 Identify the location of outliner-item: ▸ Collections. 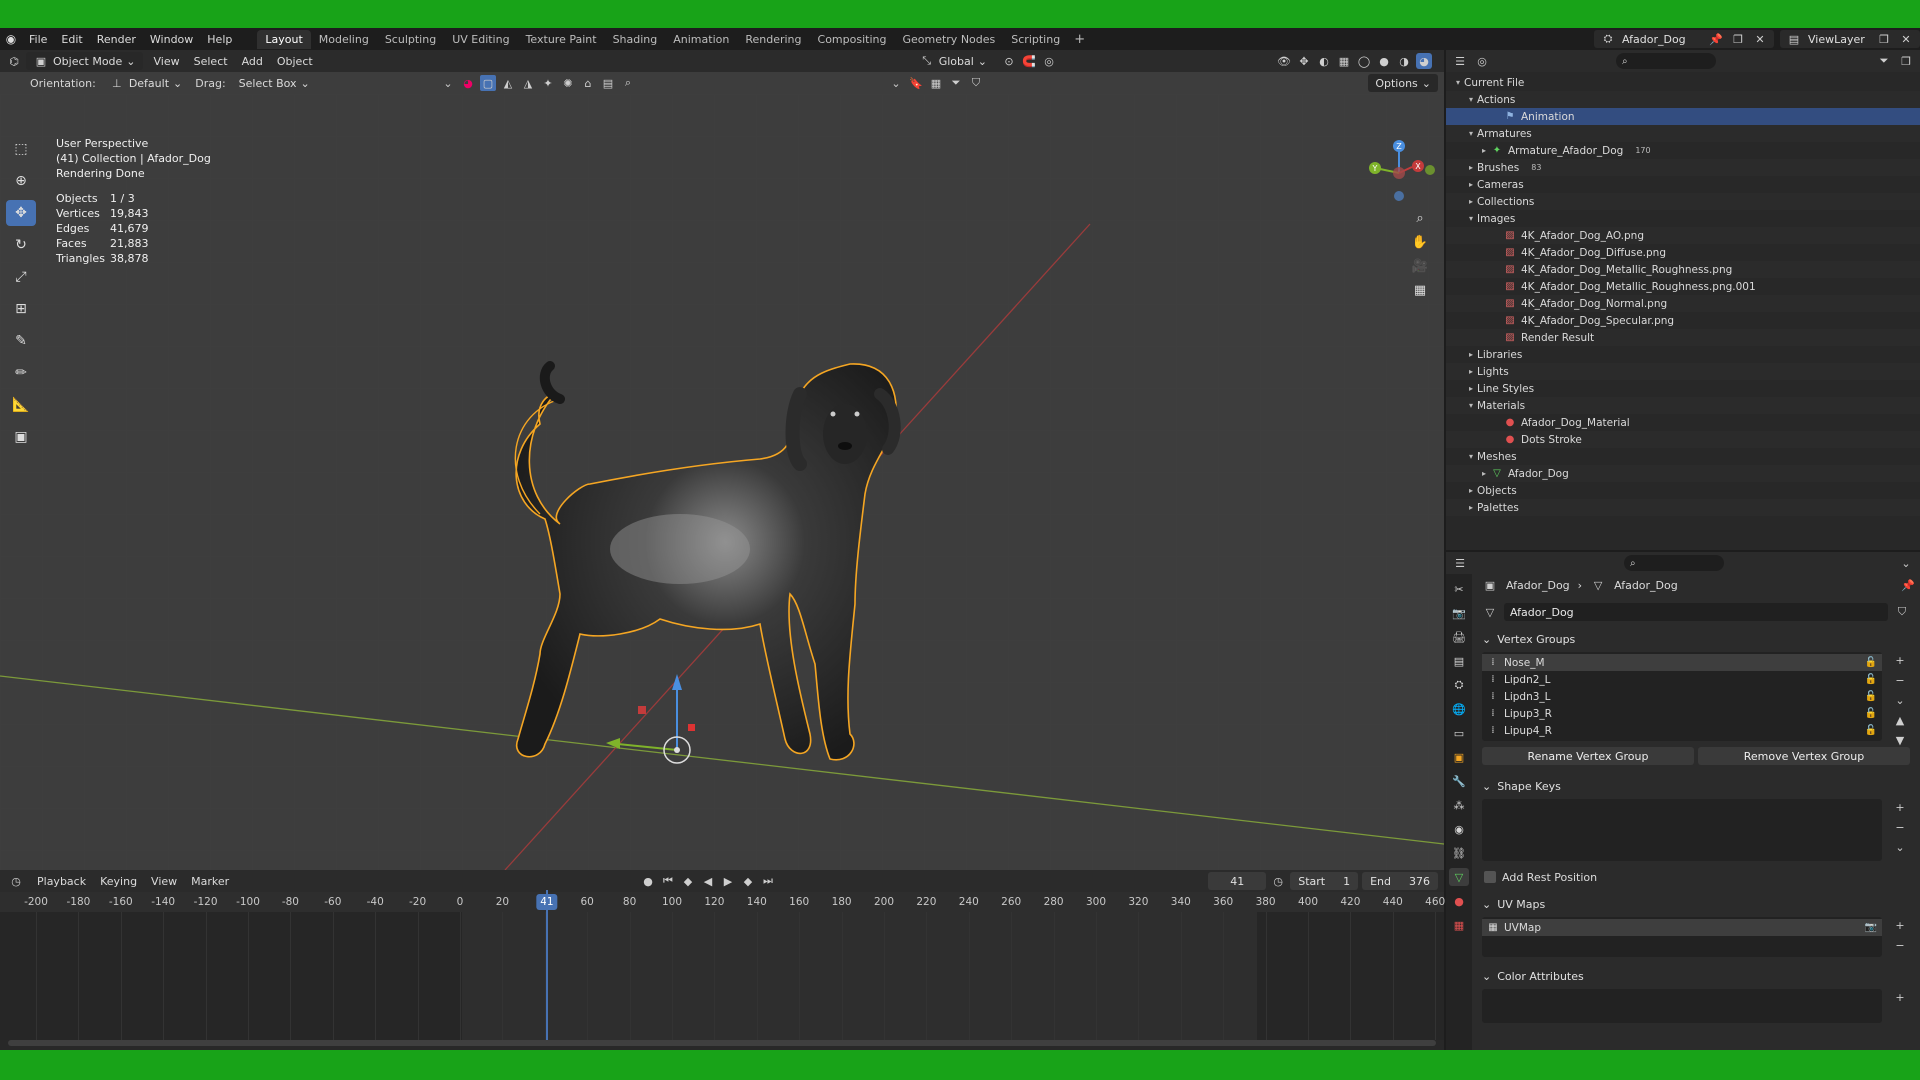
(1683, 201).